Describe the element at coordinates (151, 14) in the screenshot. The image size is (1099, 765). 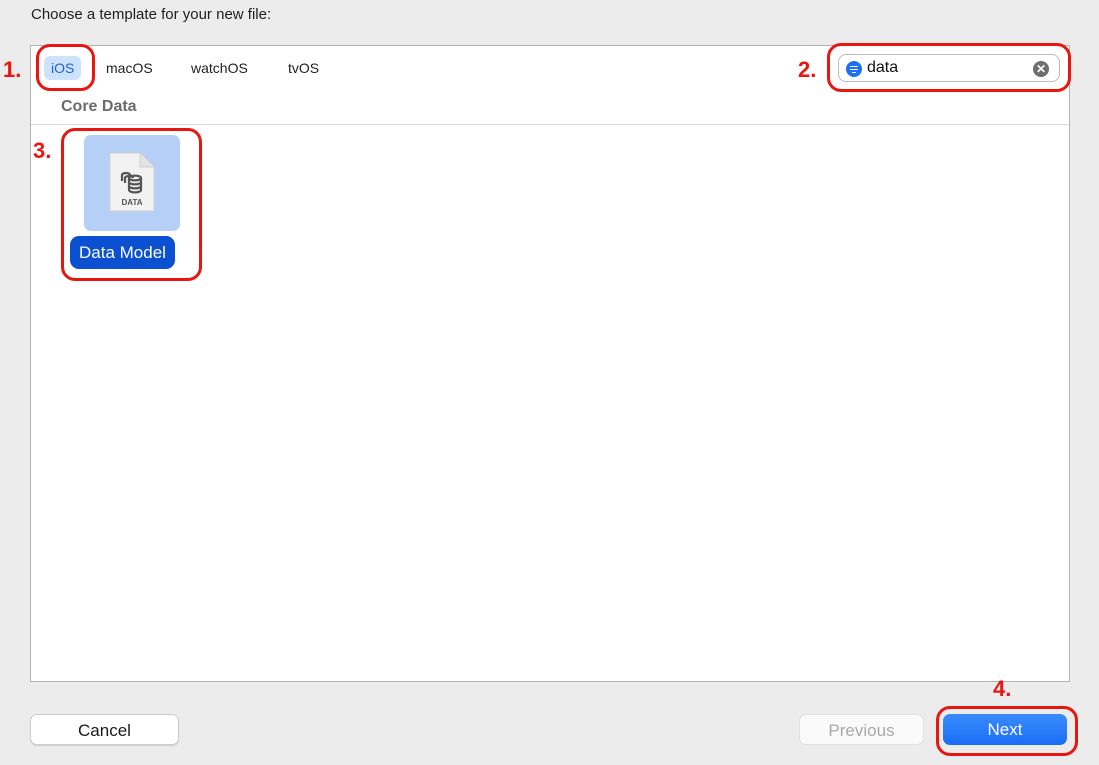
I see `dialog-prompt: Choose a template for your new file:` at that location.